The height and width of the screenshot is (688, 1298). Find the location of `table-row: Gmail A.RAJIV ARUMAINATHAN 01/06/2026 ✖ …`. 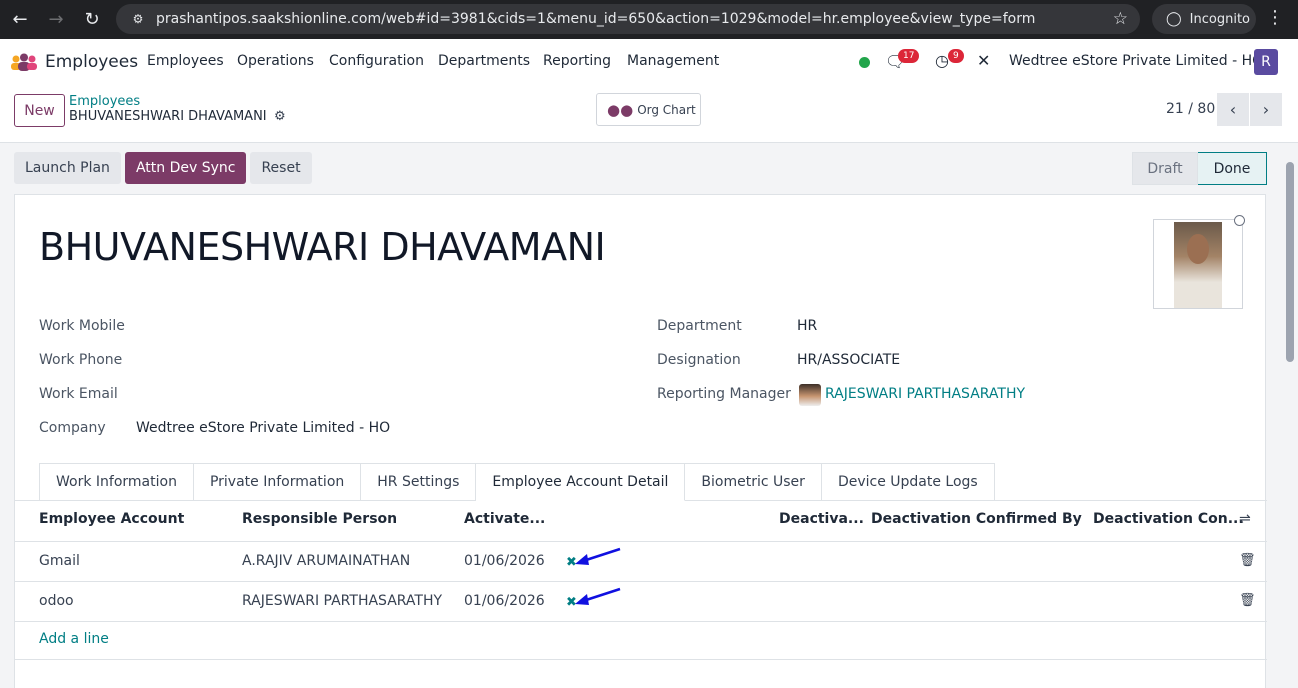

table-row: Gmail A.RAJIV ARUMAINATHAN 01/06/2026 ✖ … is located at coordinates (641, 561).